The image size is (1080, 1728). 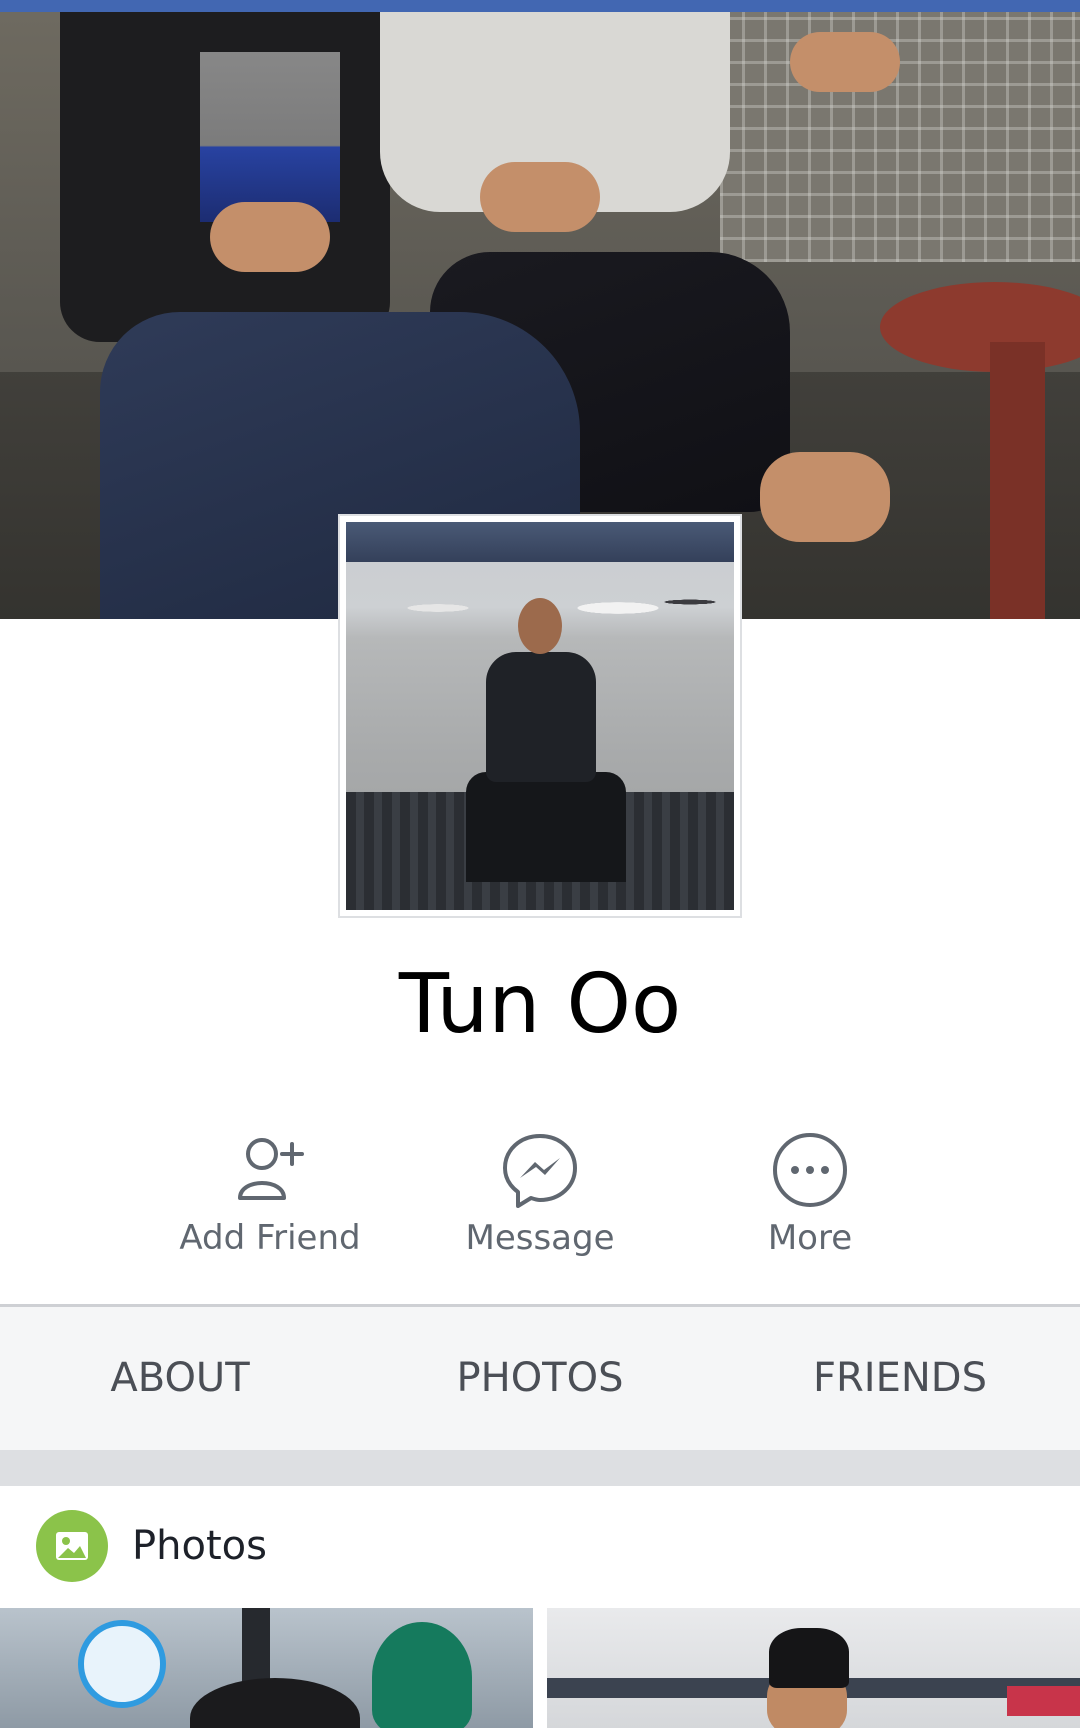 I want to click on more-icon, so click(x=810, y=1170).